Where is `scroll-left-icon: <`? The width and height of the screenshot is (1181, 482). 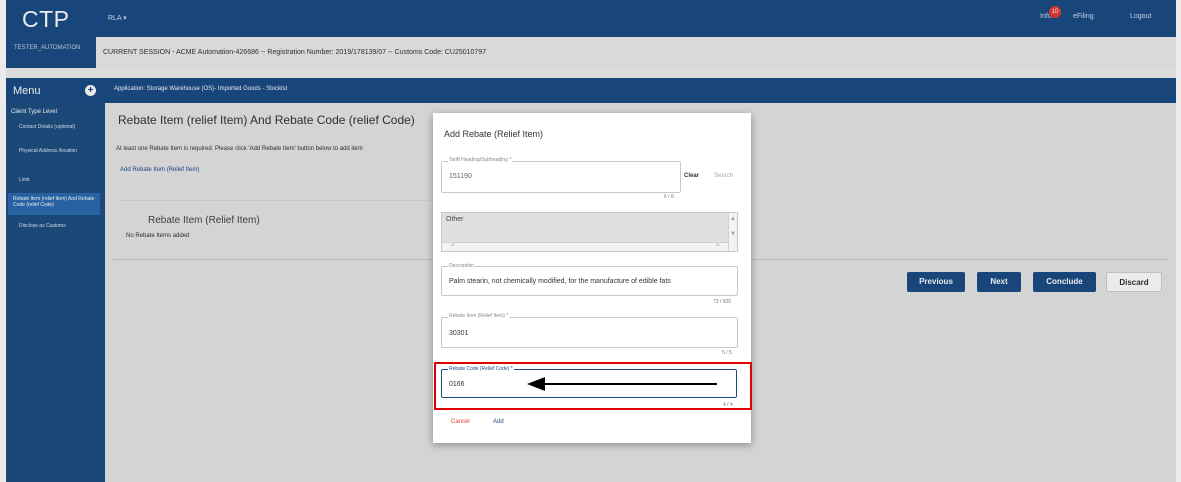
scroll-left-icon: < is located at coordinates (453, 246).